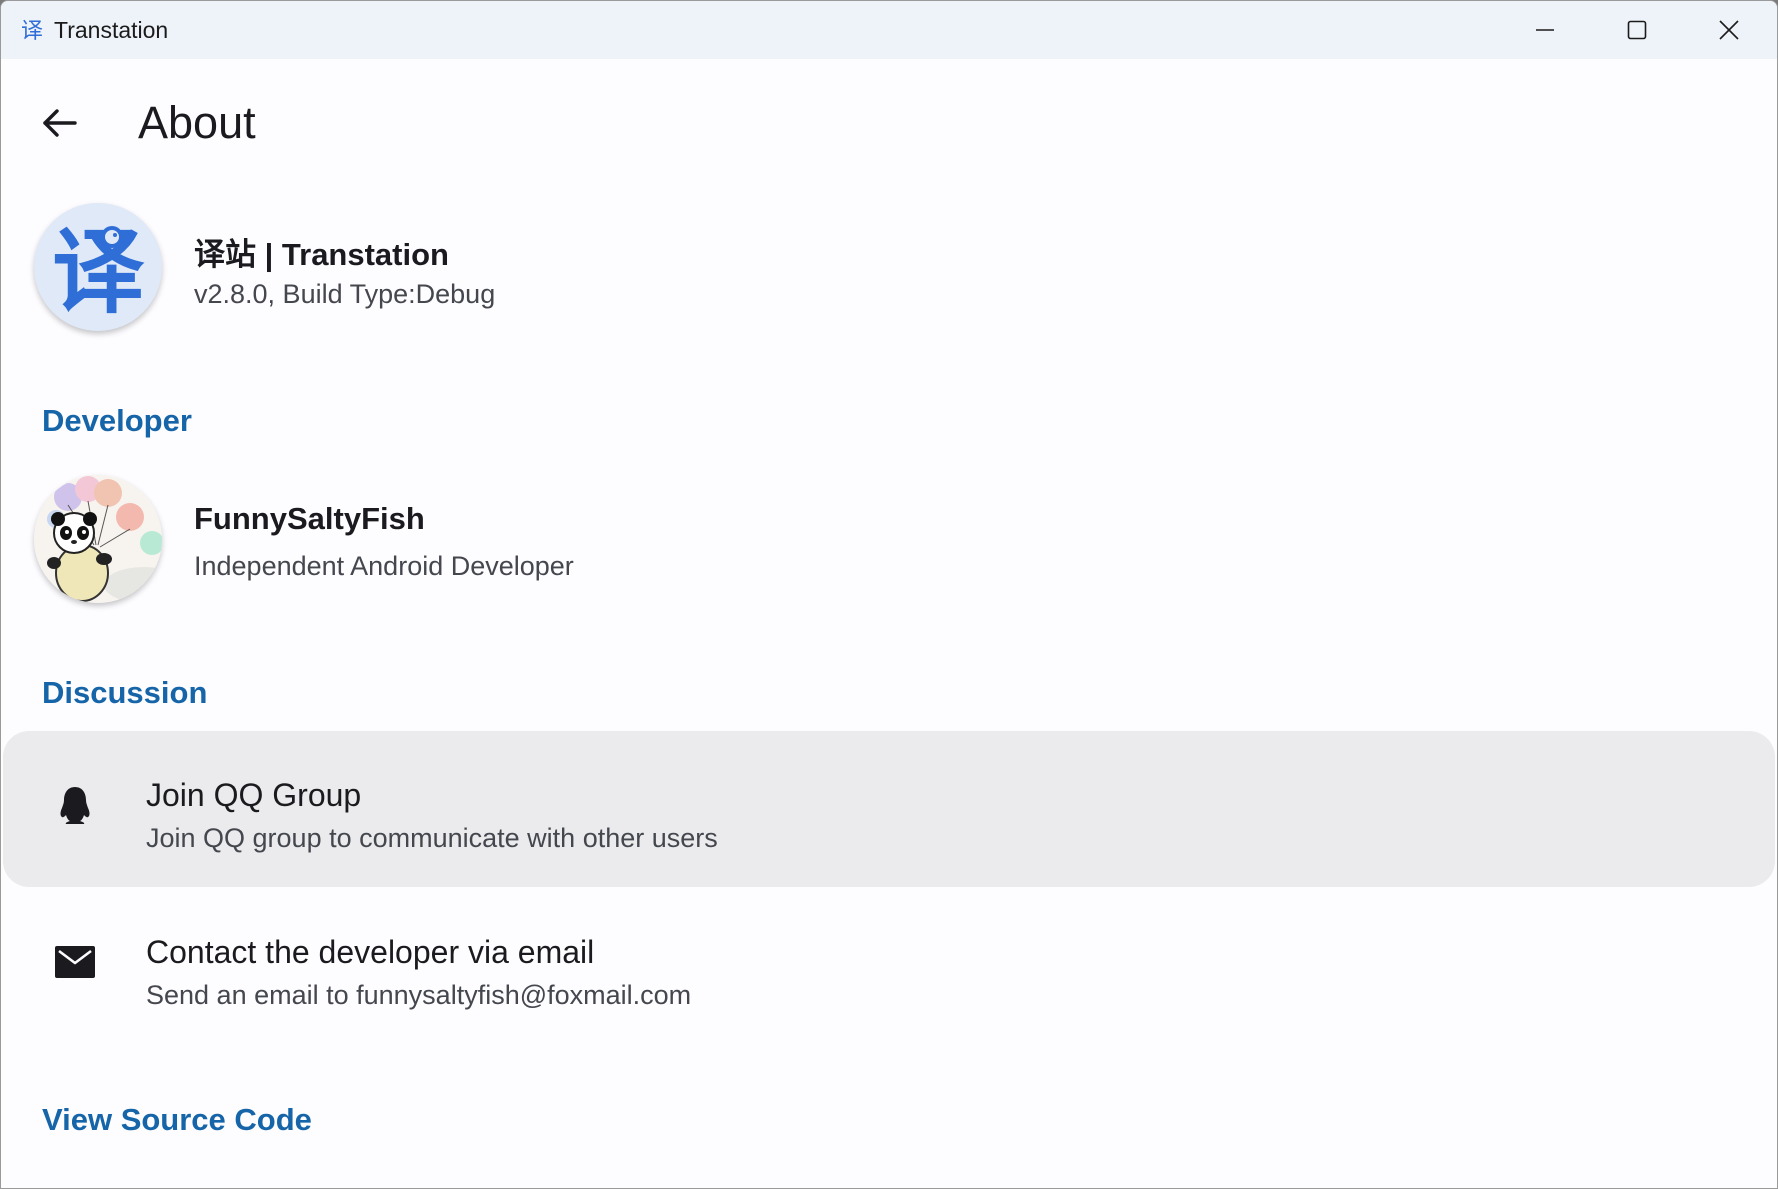  Describe the element at coordinates (370, 952) in the screenshot. I see `list-item-title: Contact the developer via email` at that location.